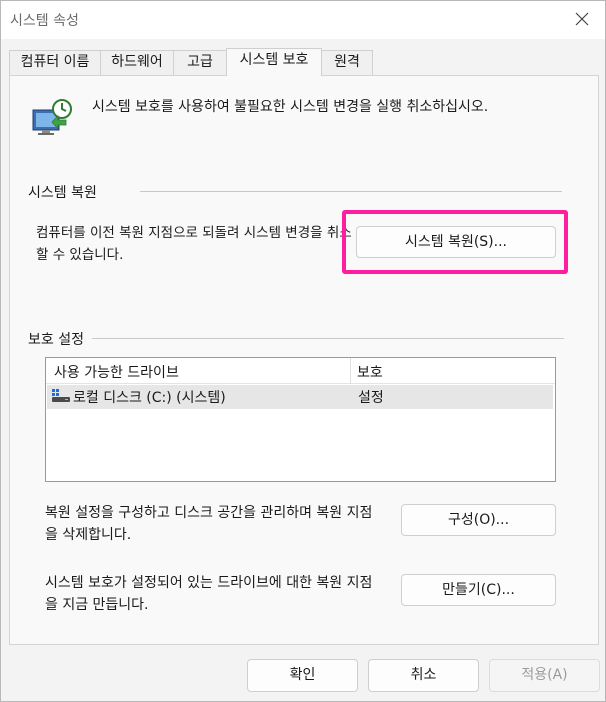 The height and width of the screenshot is (702, 606). I want to click on close-icon, so click(582, 19).